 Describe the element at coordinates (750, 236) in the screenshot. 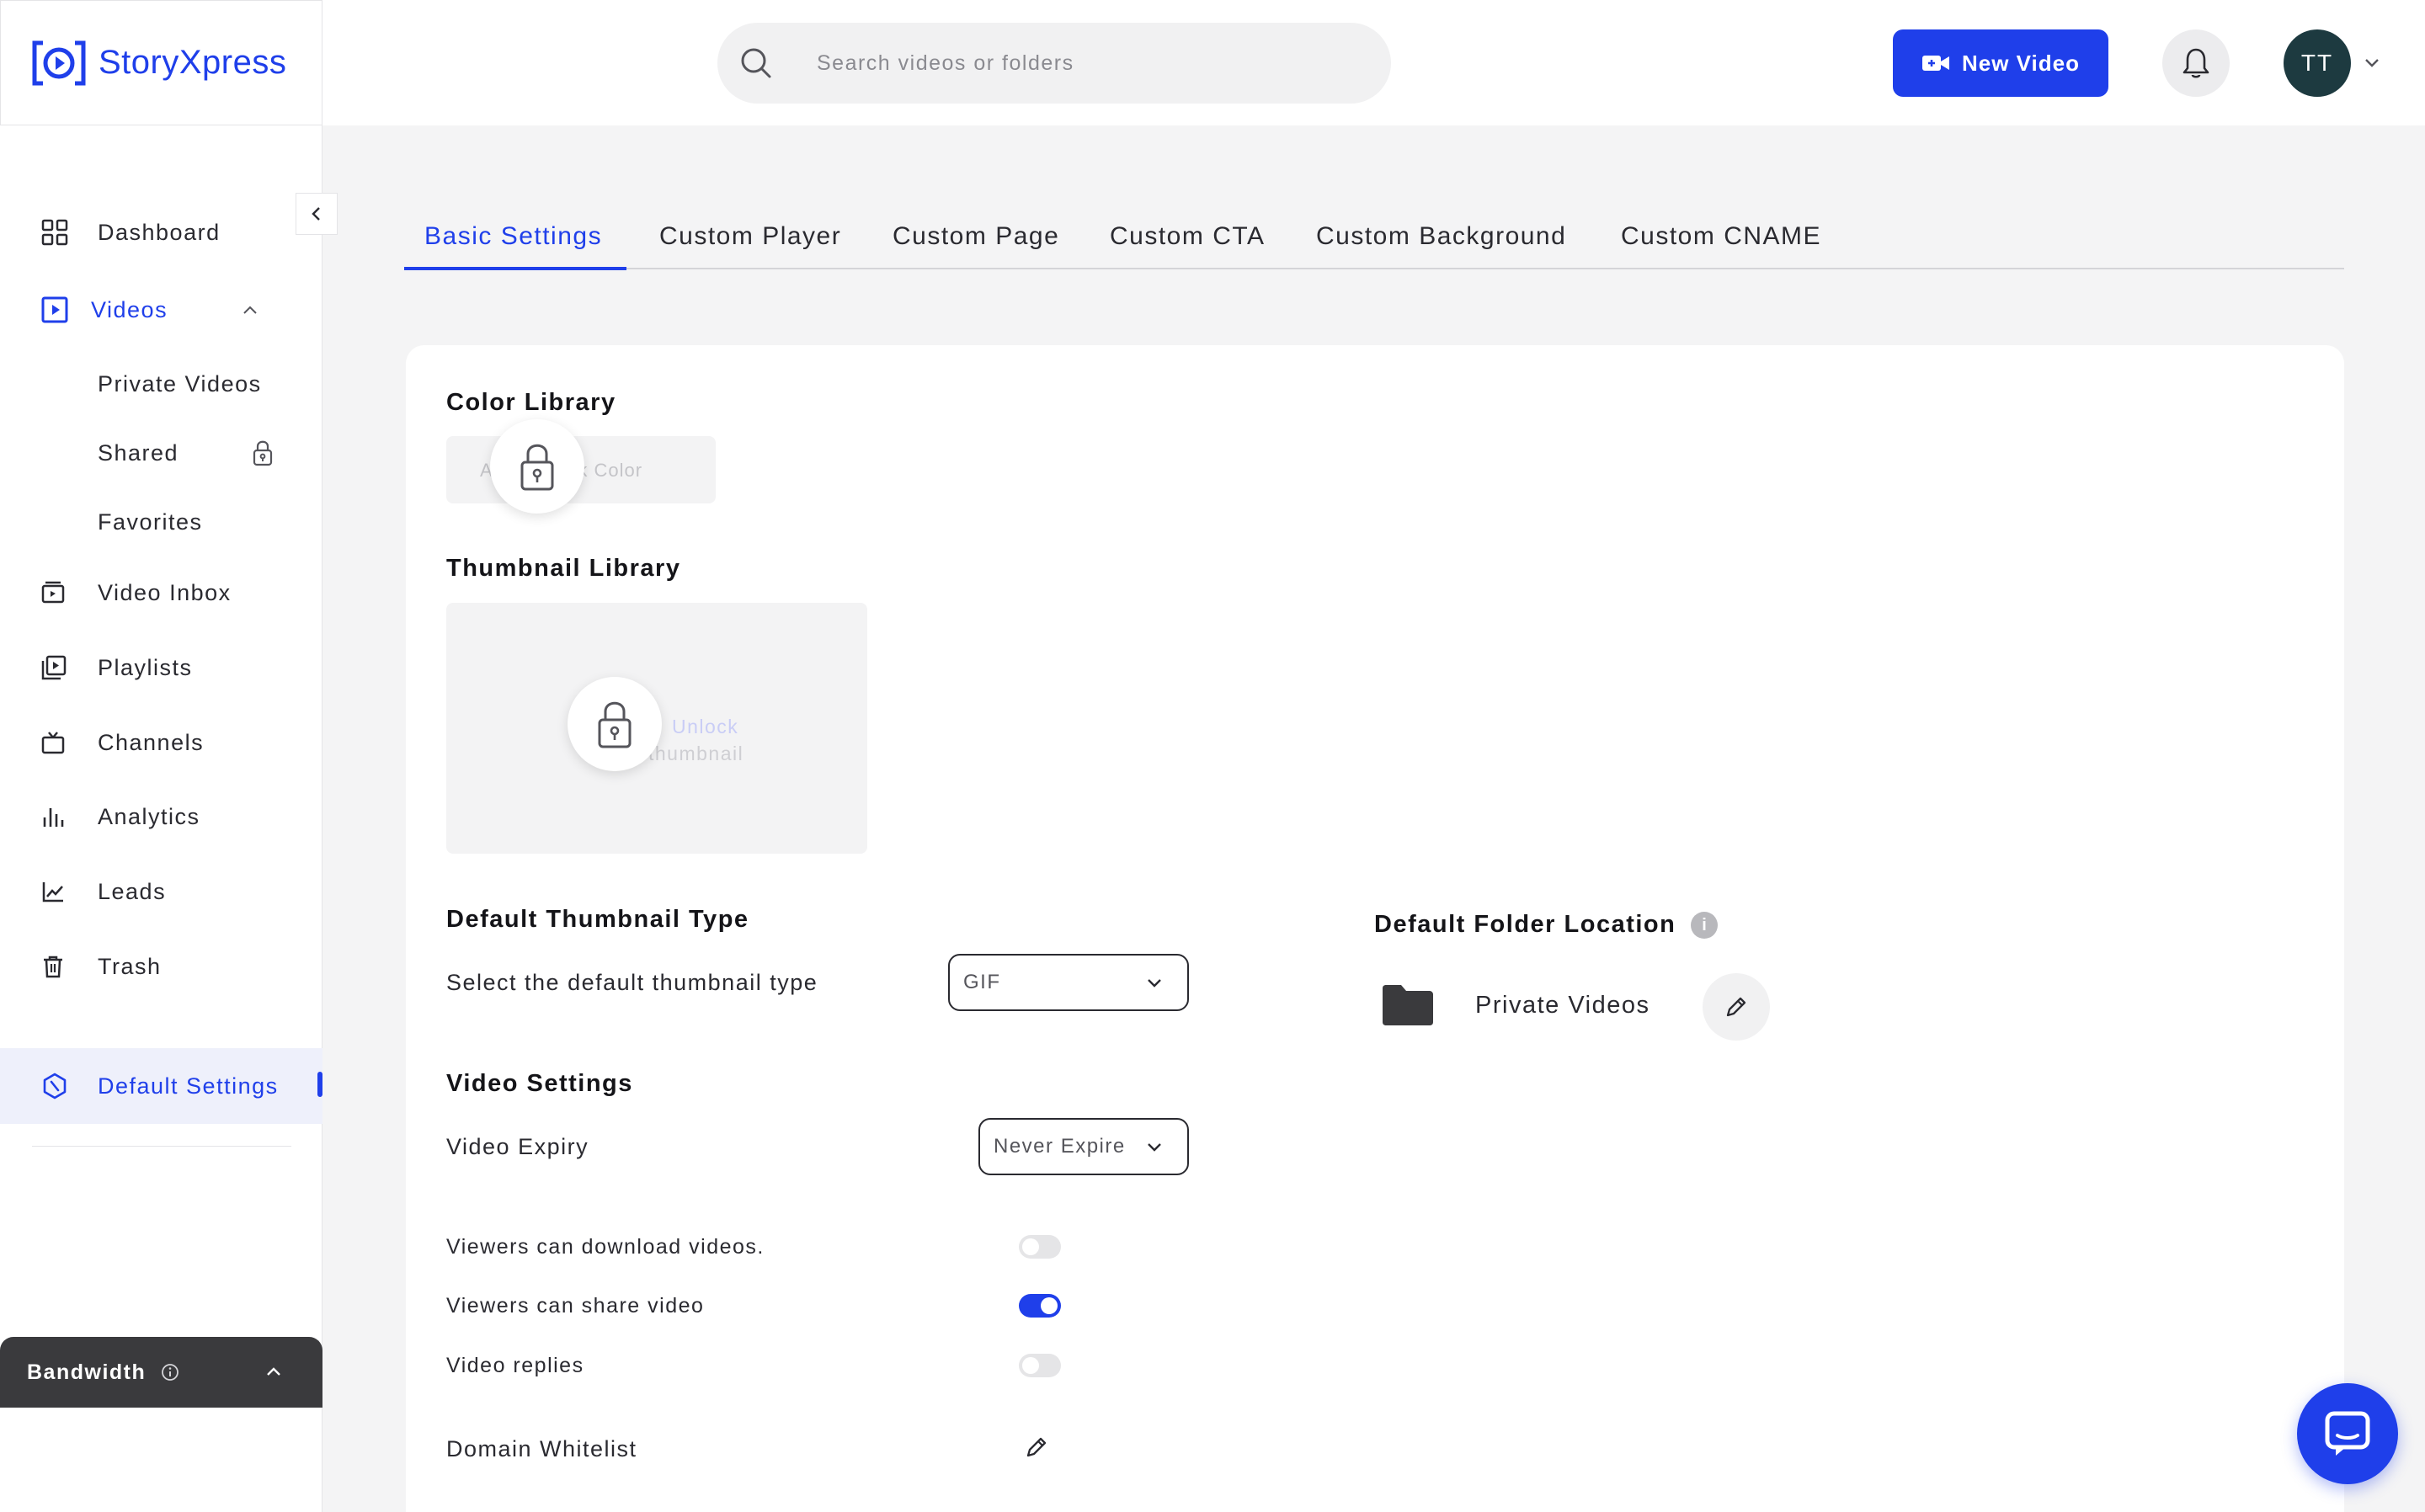

I see `tab-custom-player: Custom Player` at that location.